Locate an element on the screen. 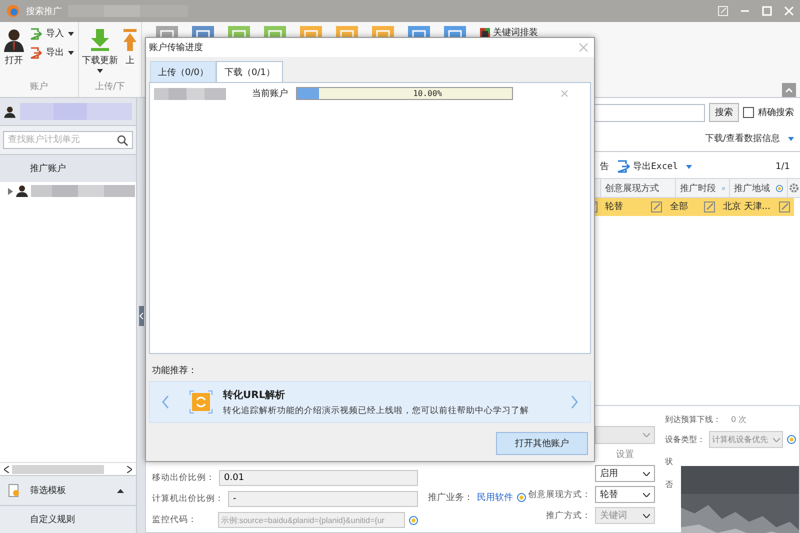  checkbox-label: 精确搜索 is located at coordinates (776, 112).